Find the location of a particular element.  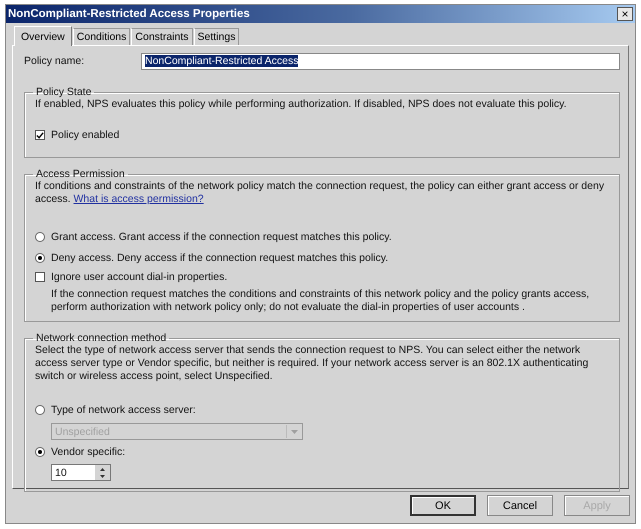

radio-option: Vendor specific: is located at coordinates (323, 452).